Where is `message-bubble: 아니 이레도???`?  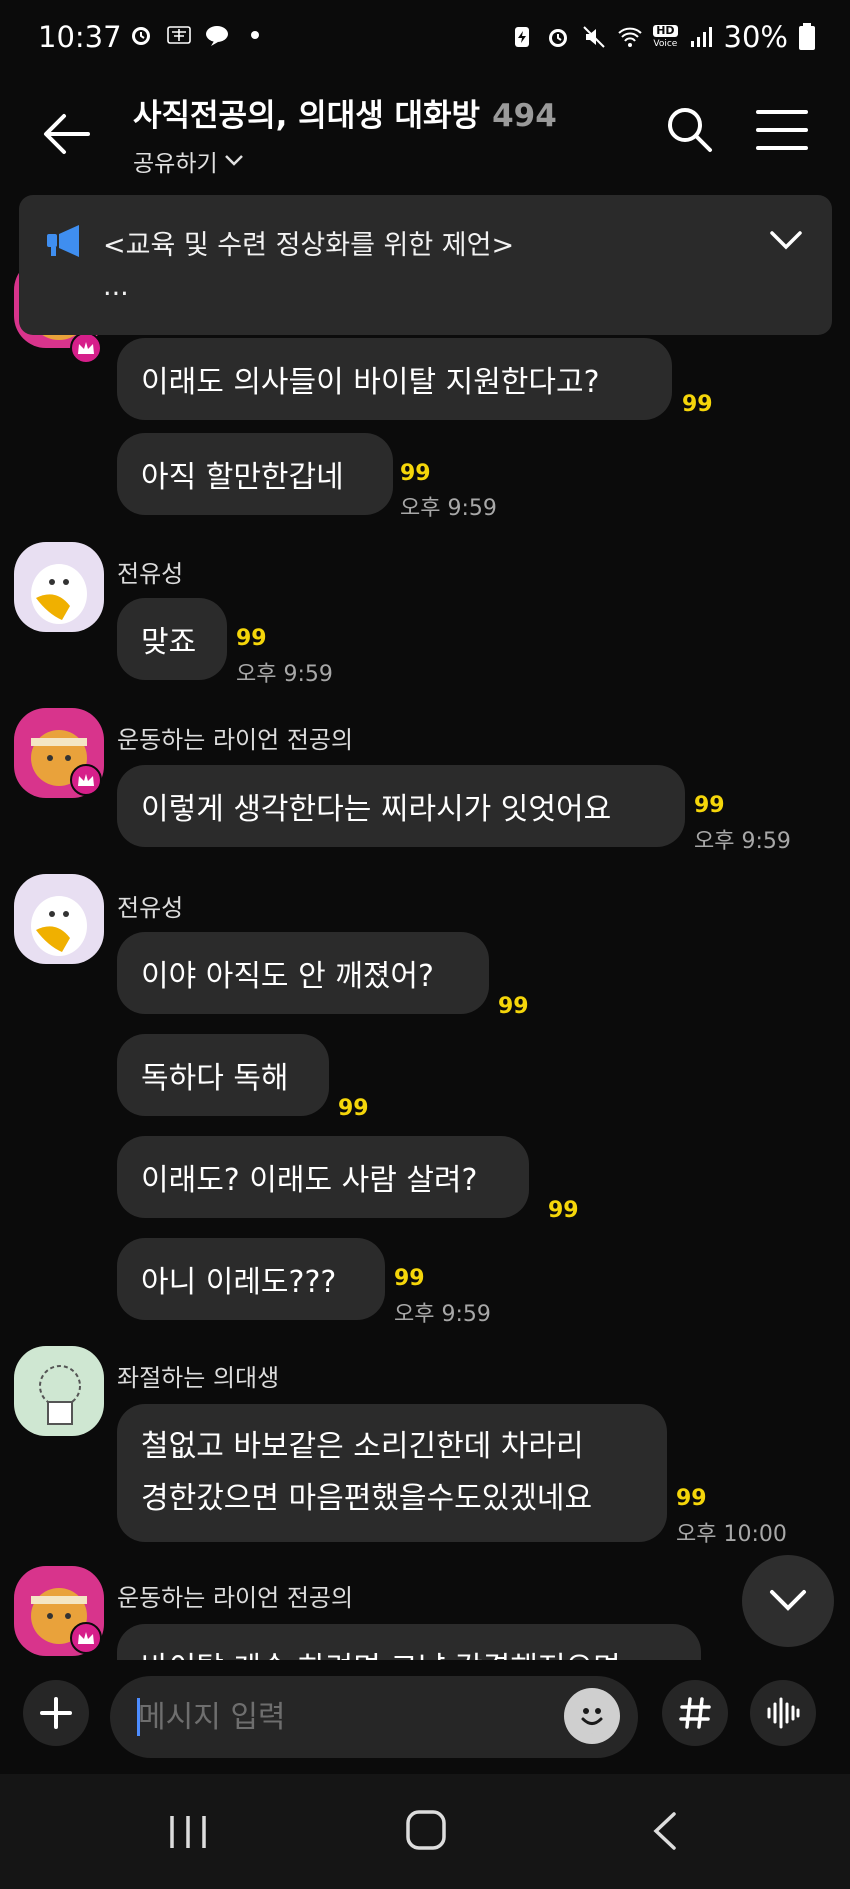 message-bubble: 아니 이레도??? is located at coordinates (251, 1279).